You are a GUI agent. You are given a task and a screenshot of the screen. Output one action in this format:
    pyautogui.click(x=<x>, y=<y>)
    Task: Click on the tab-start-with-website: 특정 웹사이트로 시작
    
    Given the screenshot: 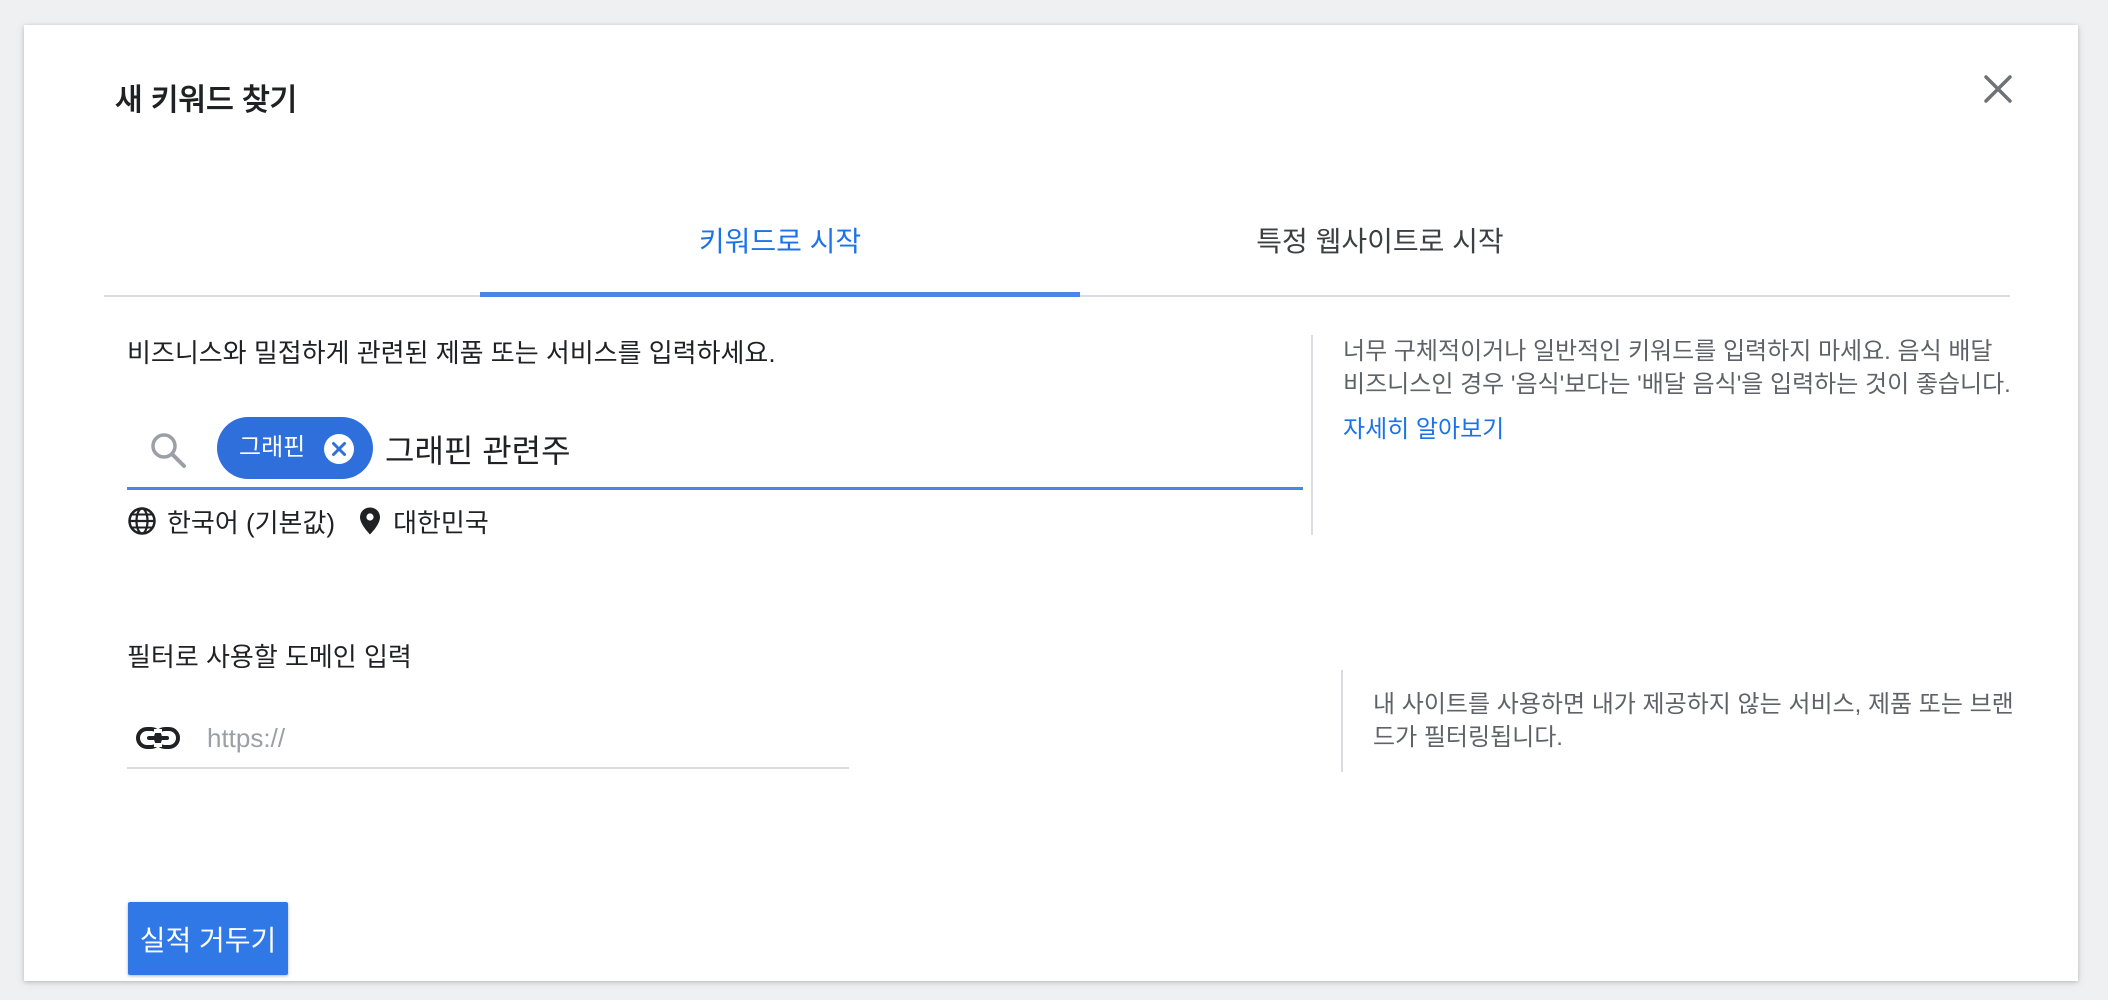 What is the action you would take?
    pyautogui.click(x=1380, y=240)
    